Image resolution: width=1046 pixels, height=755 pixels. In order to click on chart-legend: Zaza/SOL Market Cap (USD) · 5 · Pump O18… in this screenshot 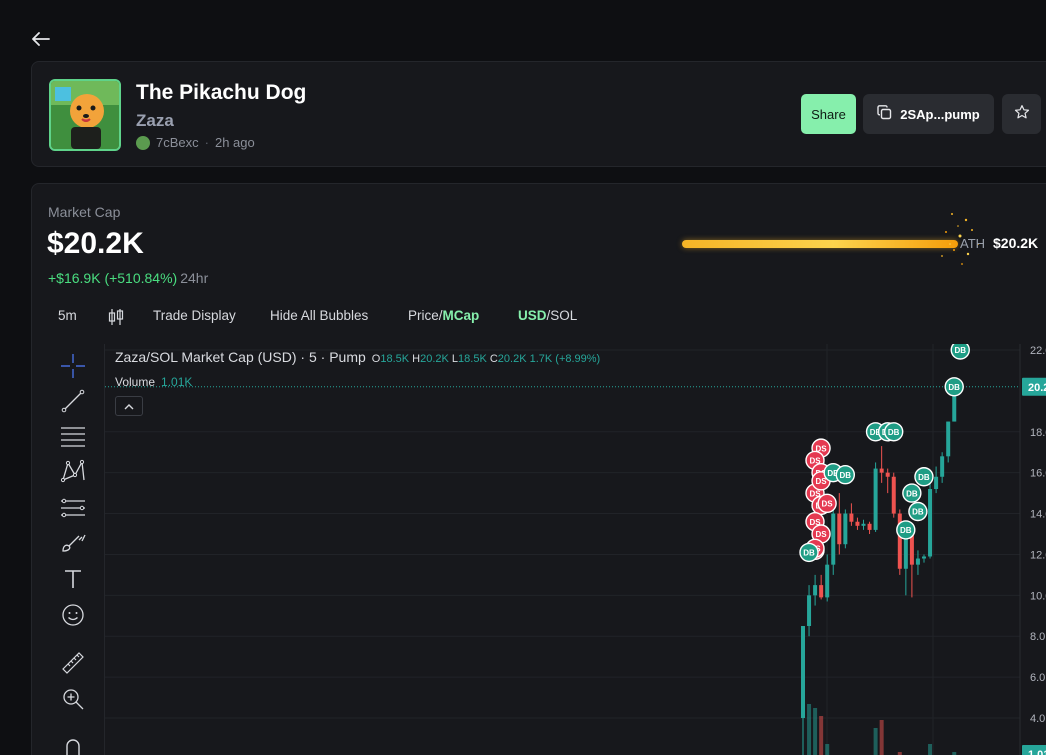, I will do `click(357, 357)`.